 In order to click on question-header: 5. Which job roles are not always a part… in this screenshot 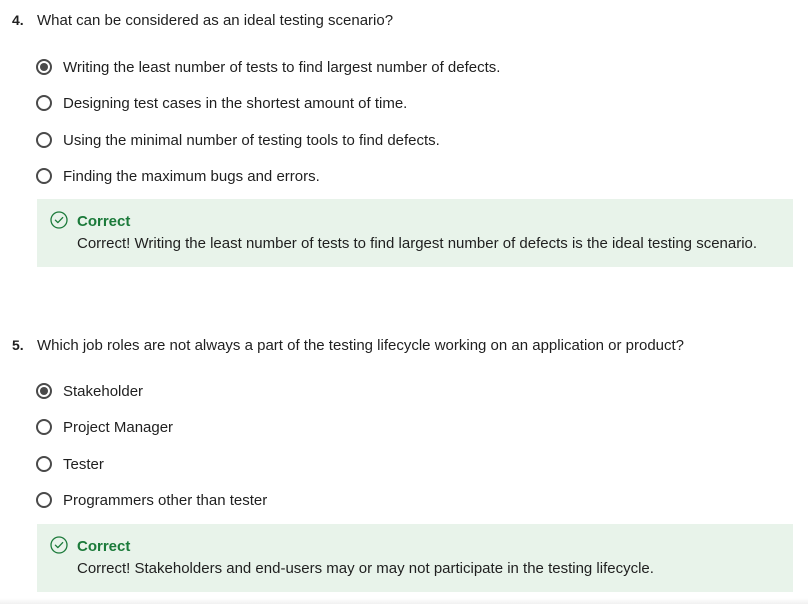, I will do `click(348, 345)`.